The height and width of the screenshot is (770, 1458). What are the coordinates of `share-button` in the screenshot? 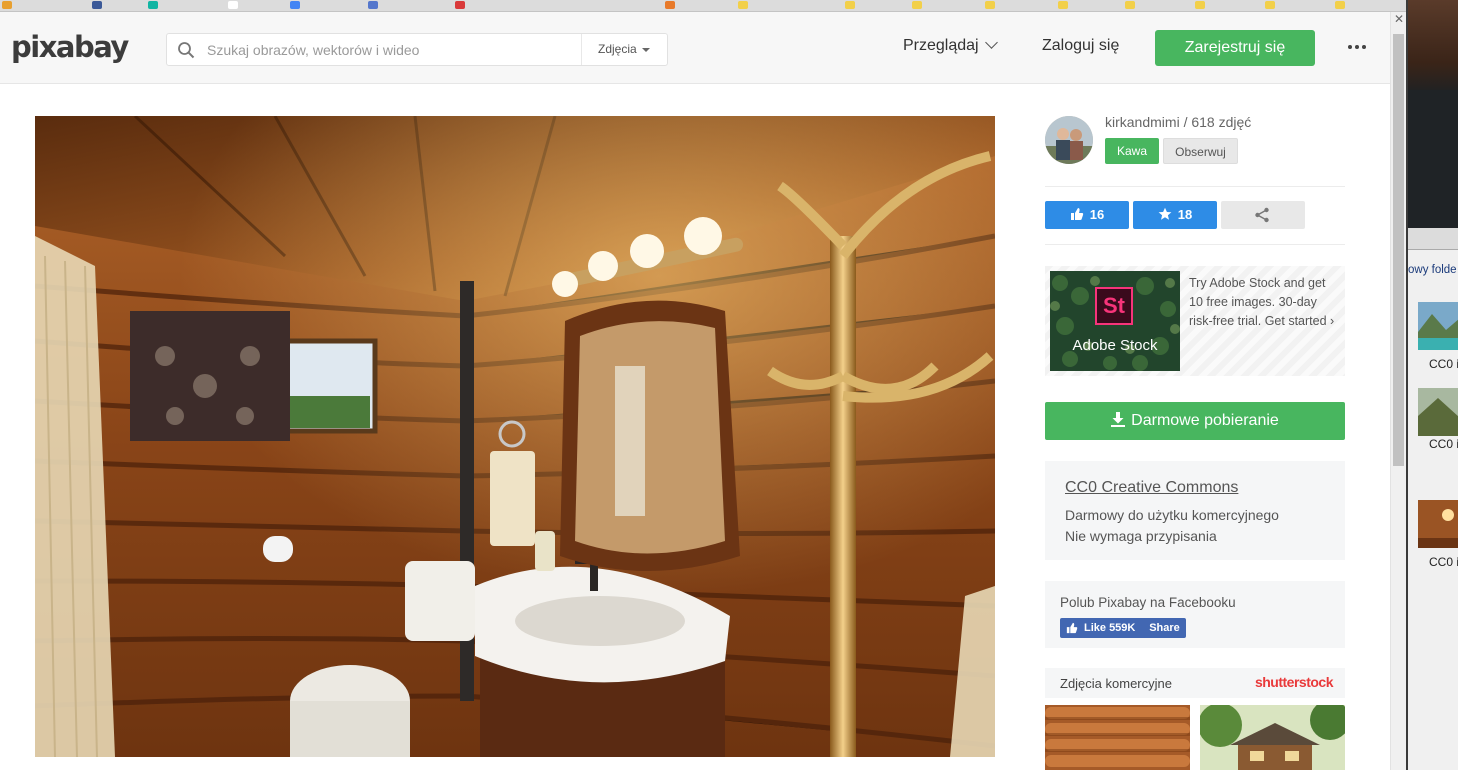 It's located at (1263, 215).